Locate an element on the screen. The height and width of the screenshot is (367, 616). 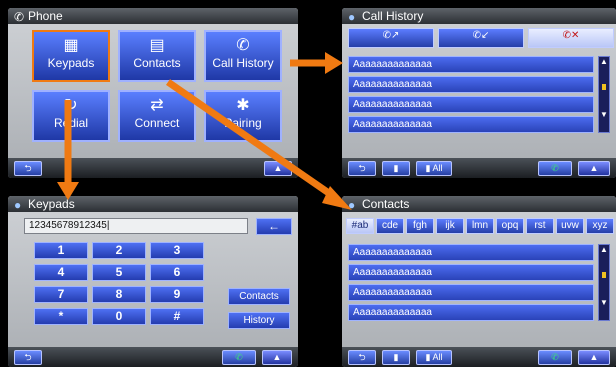
keypads-button: ▦ Keypads is located at coordinates (71, 56).